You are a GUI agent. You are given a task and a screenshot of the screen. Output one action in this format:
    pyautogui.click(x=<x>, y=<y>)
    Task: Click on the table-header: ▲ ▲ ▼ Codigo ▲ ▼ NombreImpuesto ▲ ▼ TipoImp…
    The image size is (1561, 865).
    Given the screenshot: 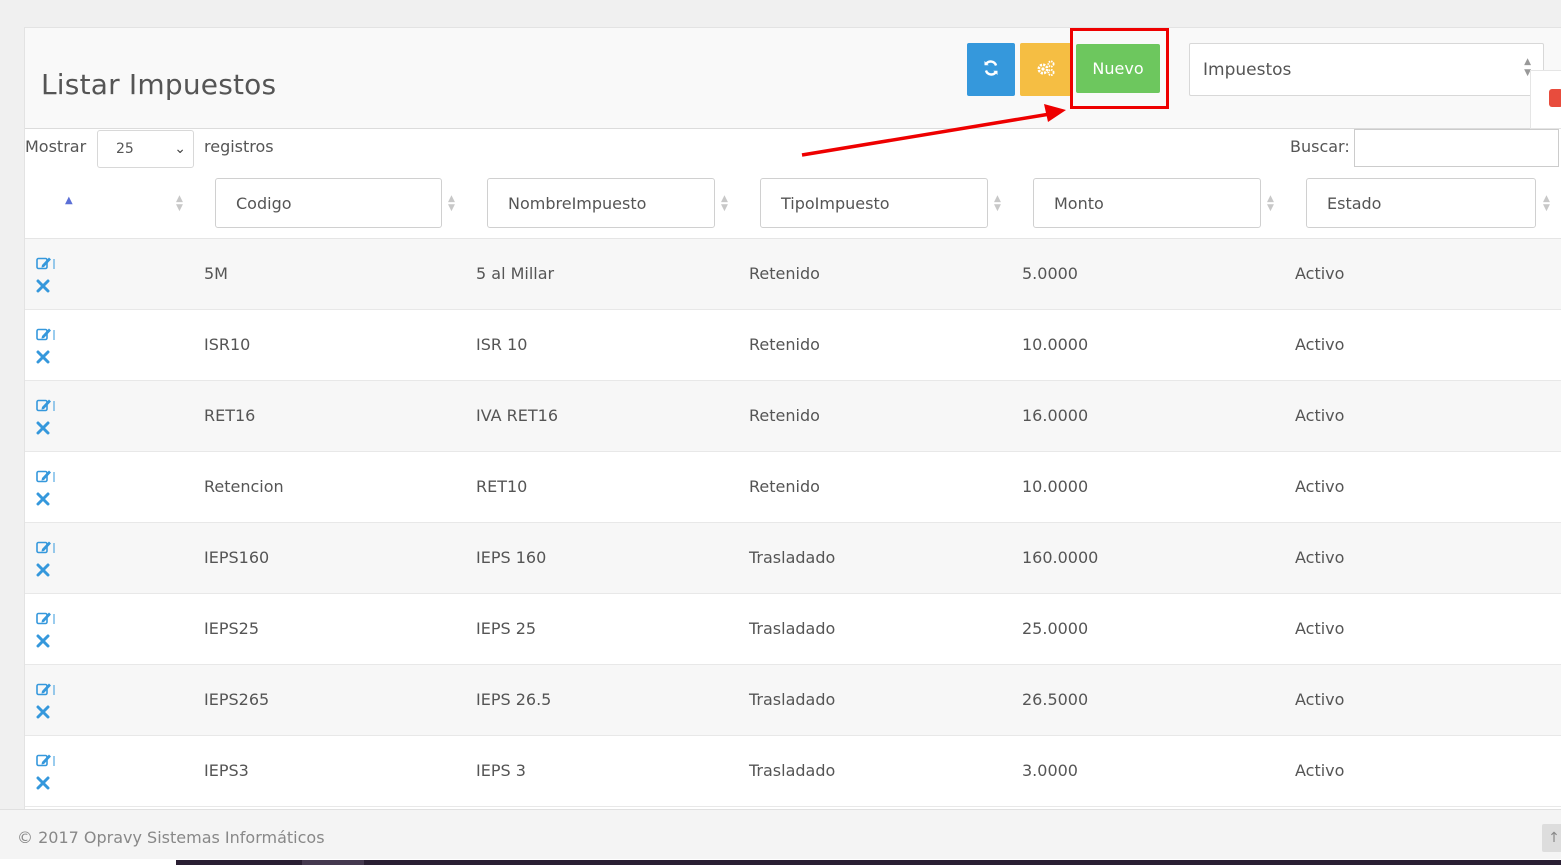 What is the action you would take?
    pyautogui.click(x=793, y=203)
    